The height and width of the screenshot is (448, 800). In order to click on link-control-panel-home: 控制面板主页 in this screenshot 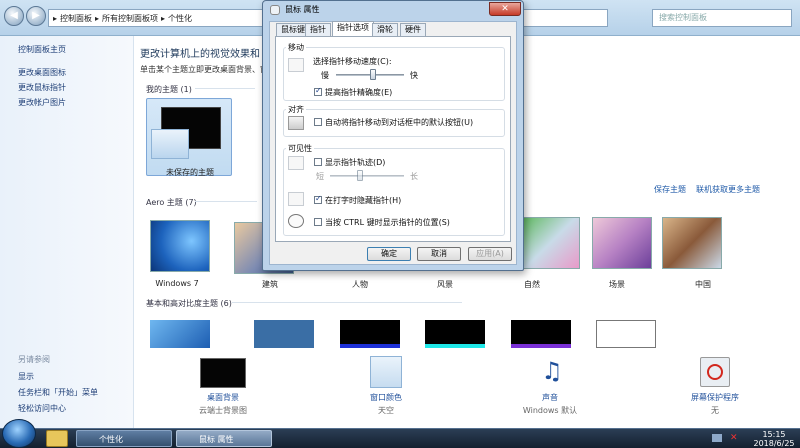, I will do `click(42, 49)`.